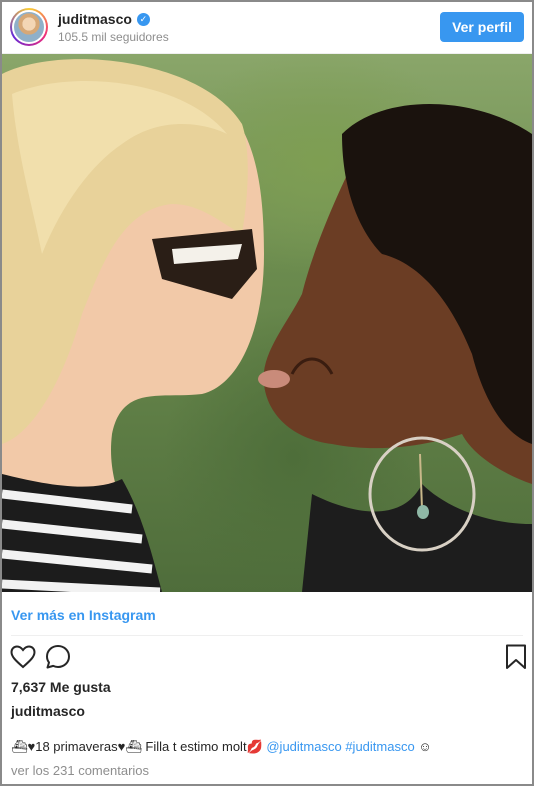  What do you see at coordinates (482, 27) in the screenshot?
I see `view-profile-button: Ver perfil` at bounding box center [482, 27].